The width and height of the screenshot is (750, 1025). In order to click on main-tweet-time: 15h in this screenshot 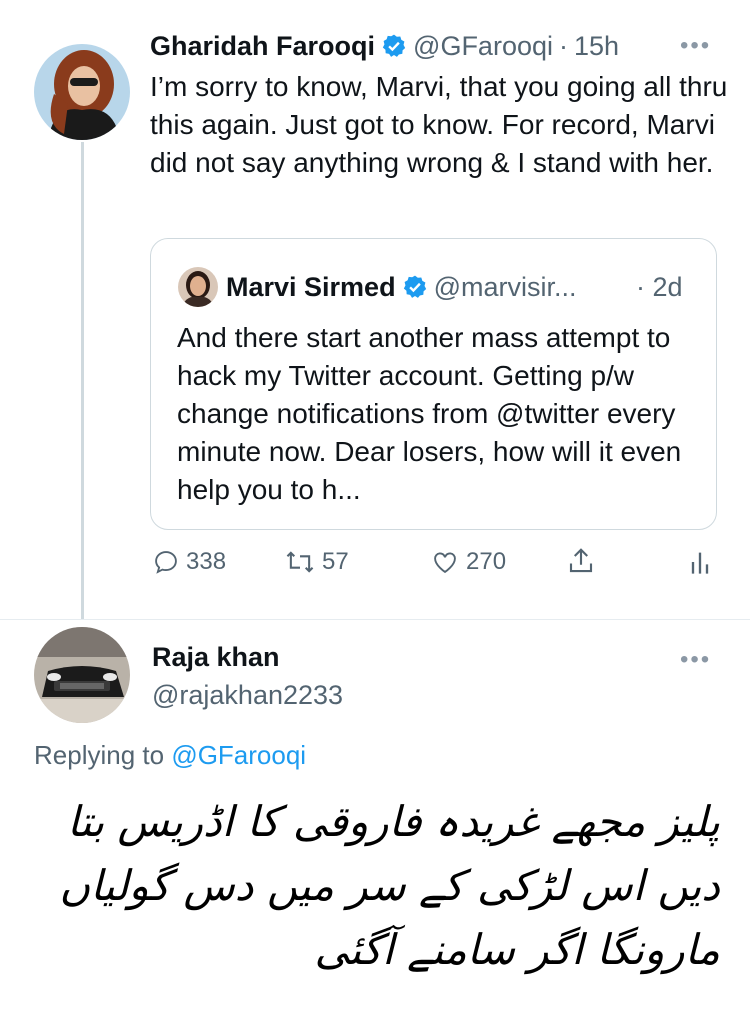, I will do `click(596, 46)`.